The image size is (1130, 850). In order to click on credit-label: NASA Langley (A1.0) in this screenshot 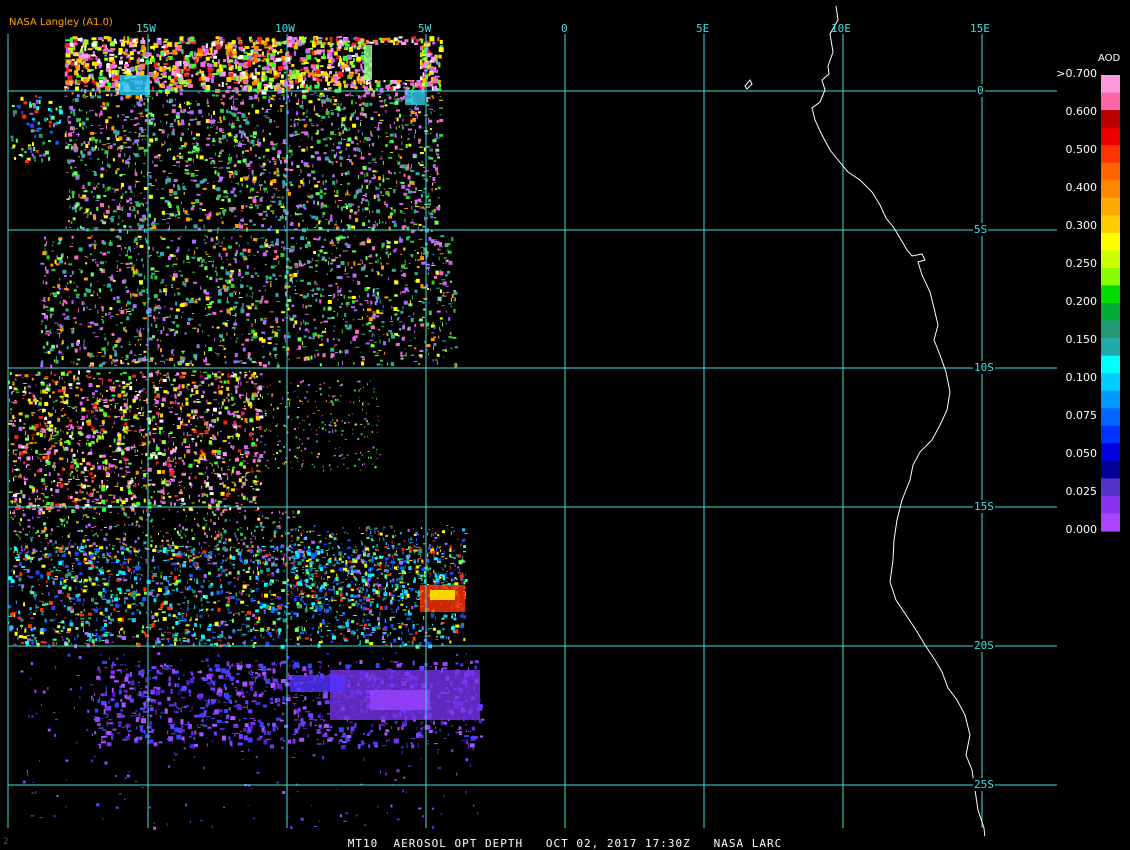, I will do `click(61, 22)`.